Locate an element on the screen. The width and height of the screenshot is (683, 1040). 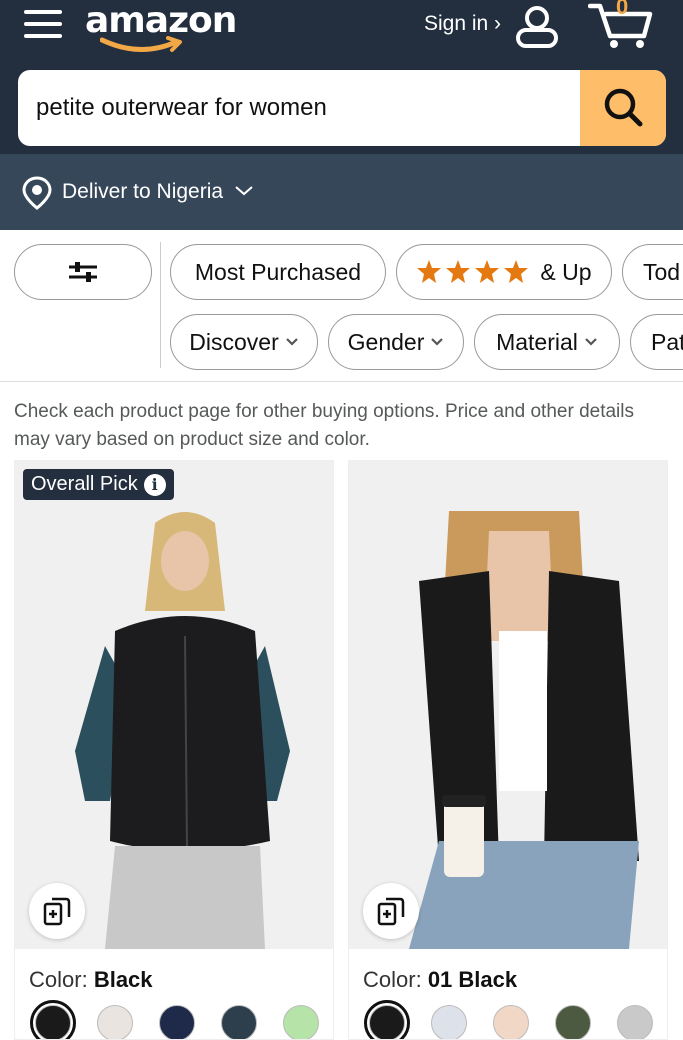
search-button is located at coordinates (623, 108).